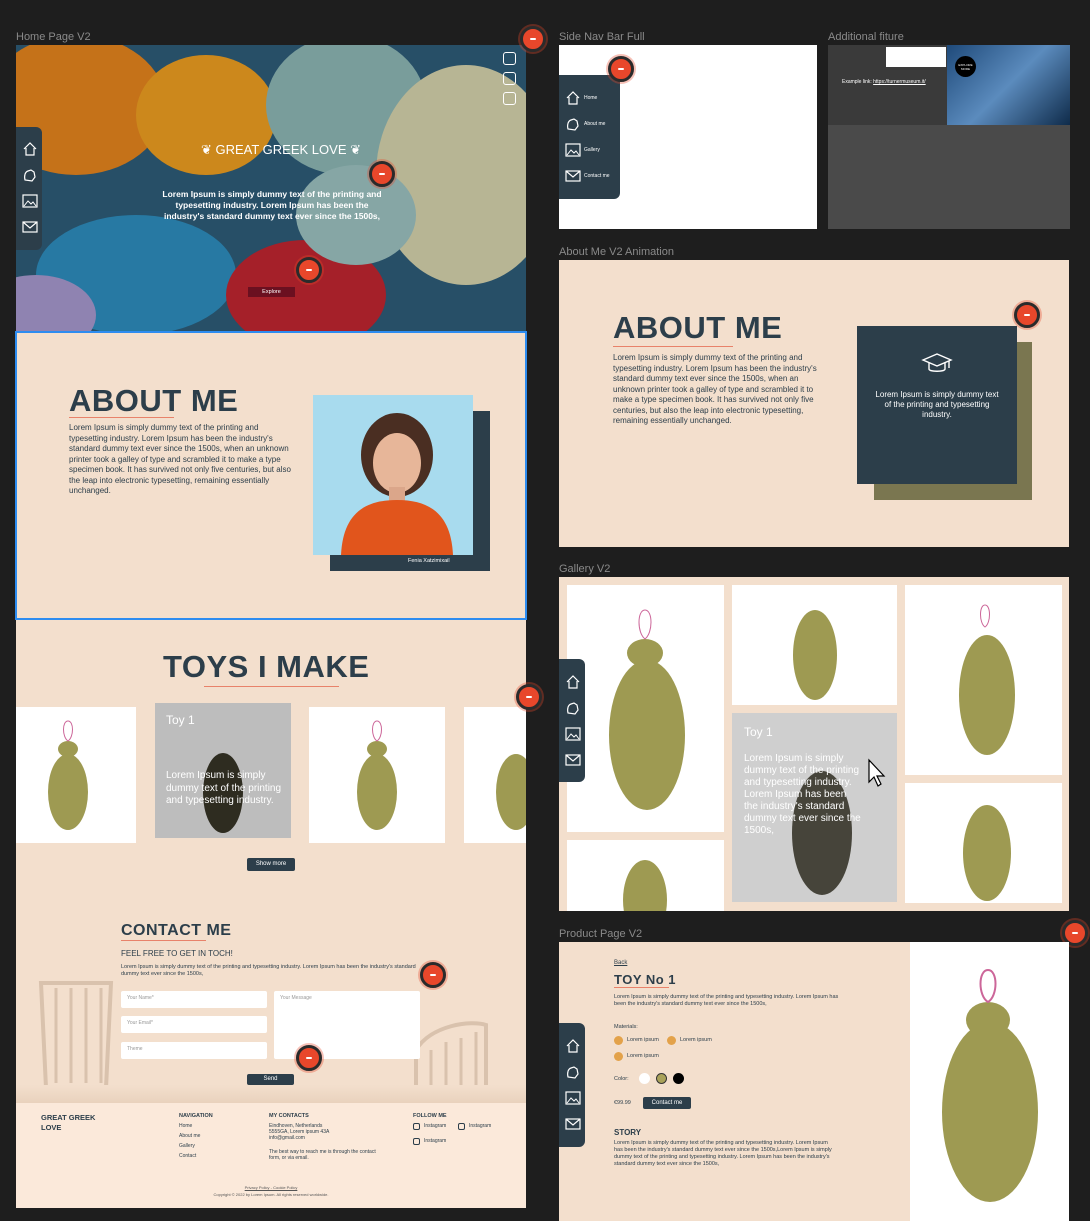 The height and width of the screenshot is (1221, 1090). I want to click on contact-title-underline, so click(163, 940).